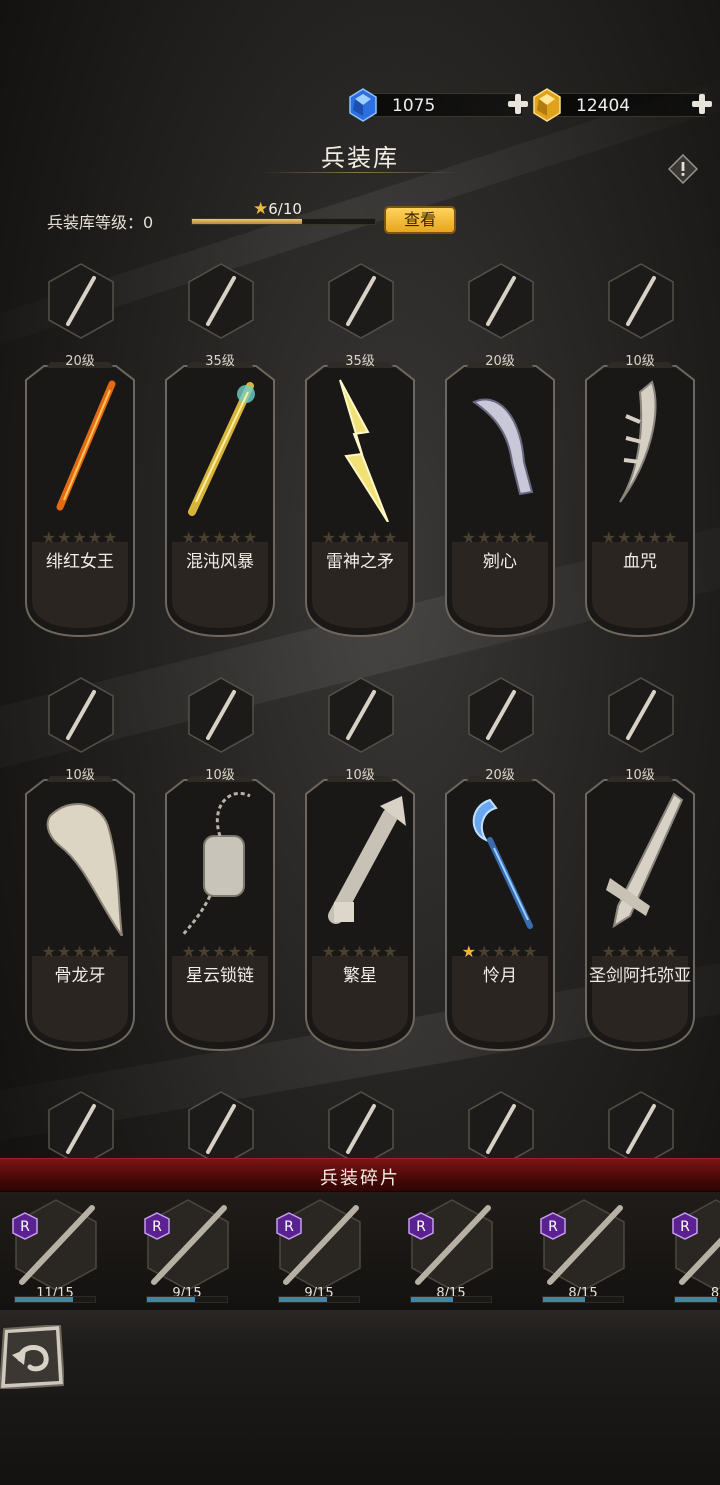  I want to click on armory-level-text: 兵装库等级：, so click(95, 222).